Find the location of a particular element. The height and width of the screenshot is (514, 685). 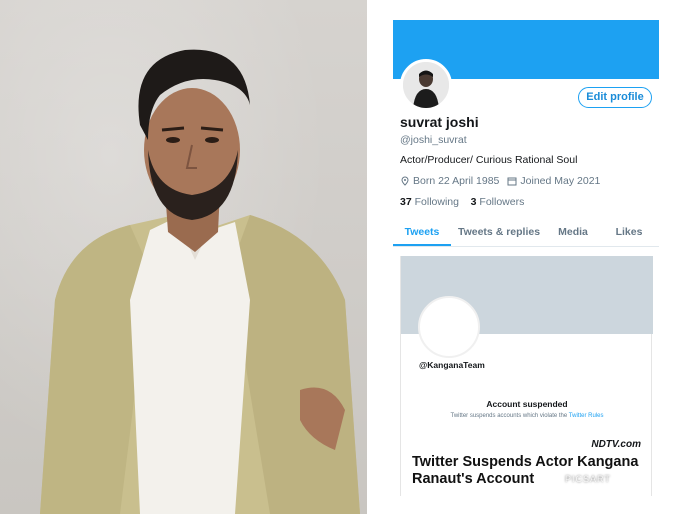

news-source: NDTV.com is located at coordinates (616, 444).